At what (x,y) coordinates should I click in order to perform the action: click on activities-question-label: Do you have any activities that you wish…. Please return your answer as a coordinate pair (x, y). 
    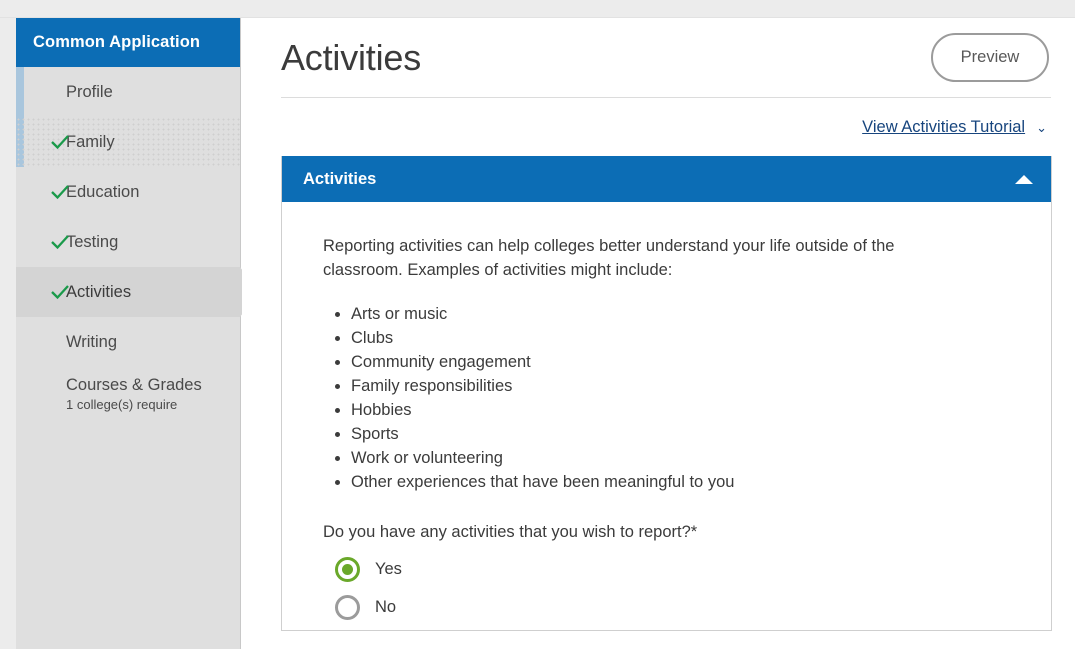
    Looking at the image, I should click on (507, 532).